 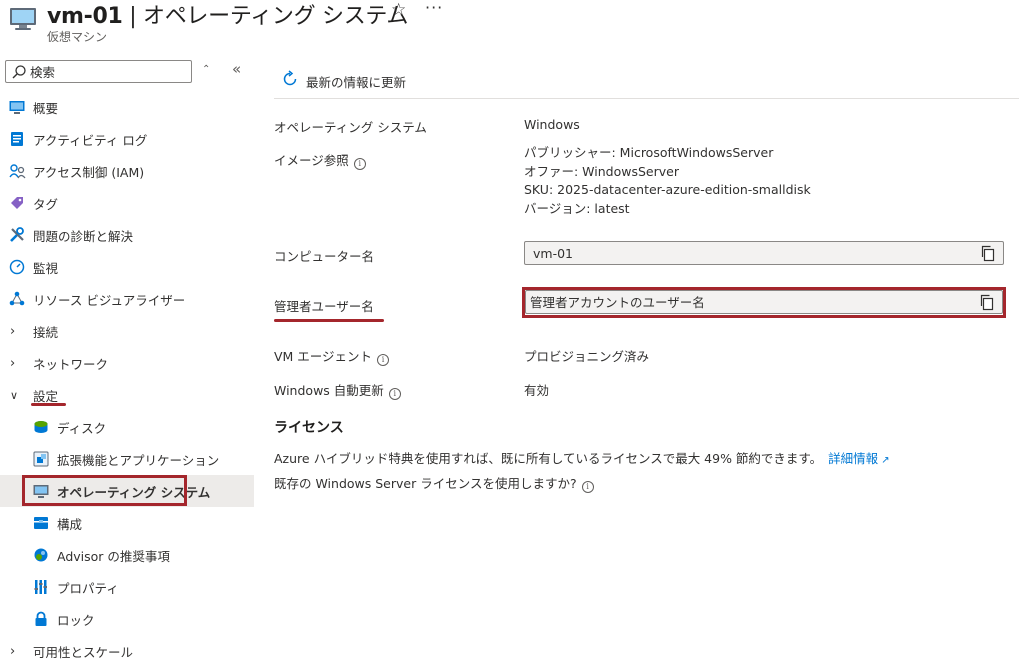 I want to click on properties-icon, so click(x=41, y=587).